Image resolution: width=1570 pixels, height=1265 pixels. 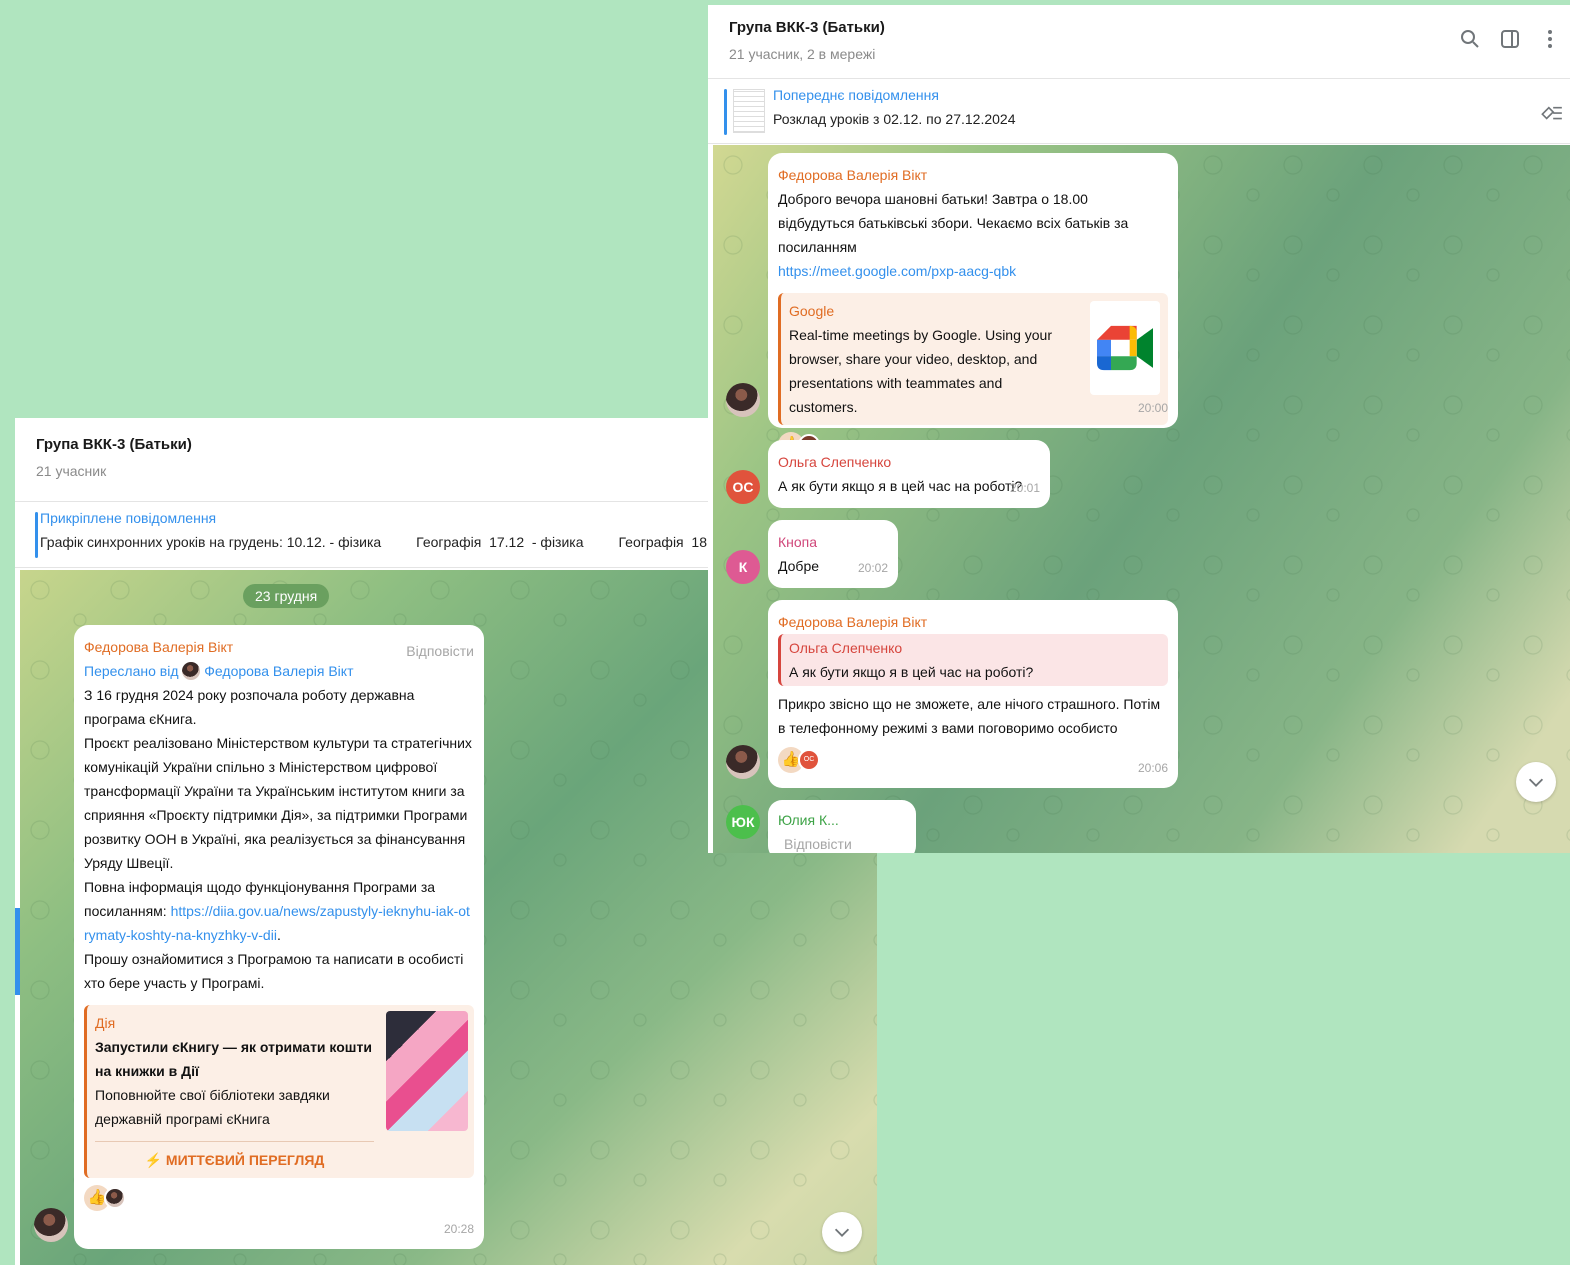 I want to click on instant-view-button: ⚡ МИТТЄВИЙ ПЕРЕГЛЯД, so click(x=234, y=1156).